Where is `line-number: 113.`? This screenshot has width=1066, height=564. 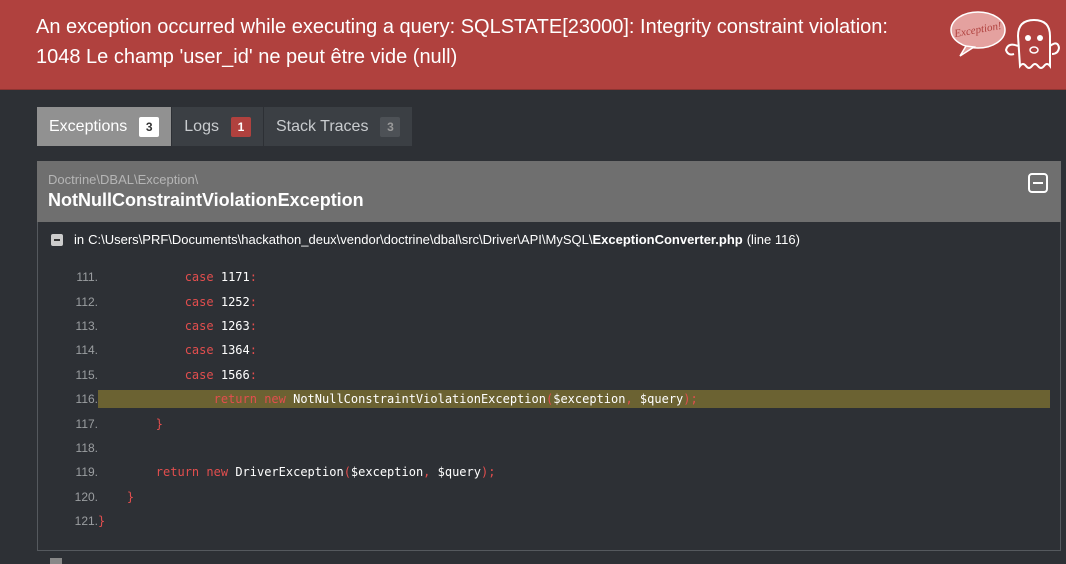
line-number: 113. is located at coordinates (86, 325).